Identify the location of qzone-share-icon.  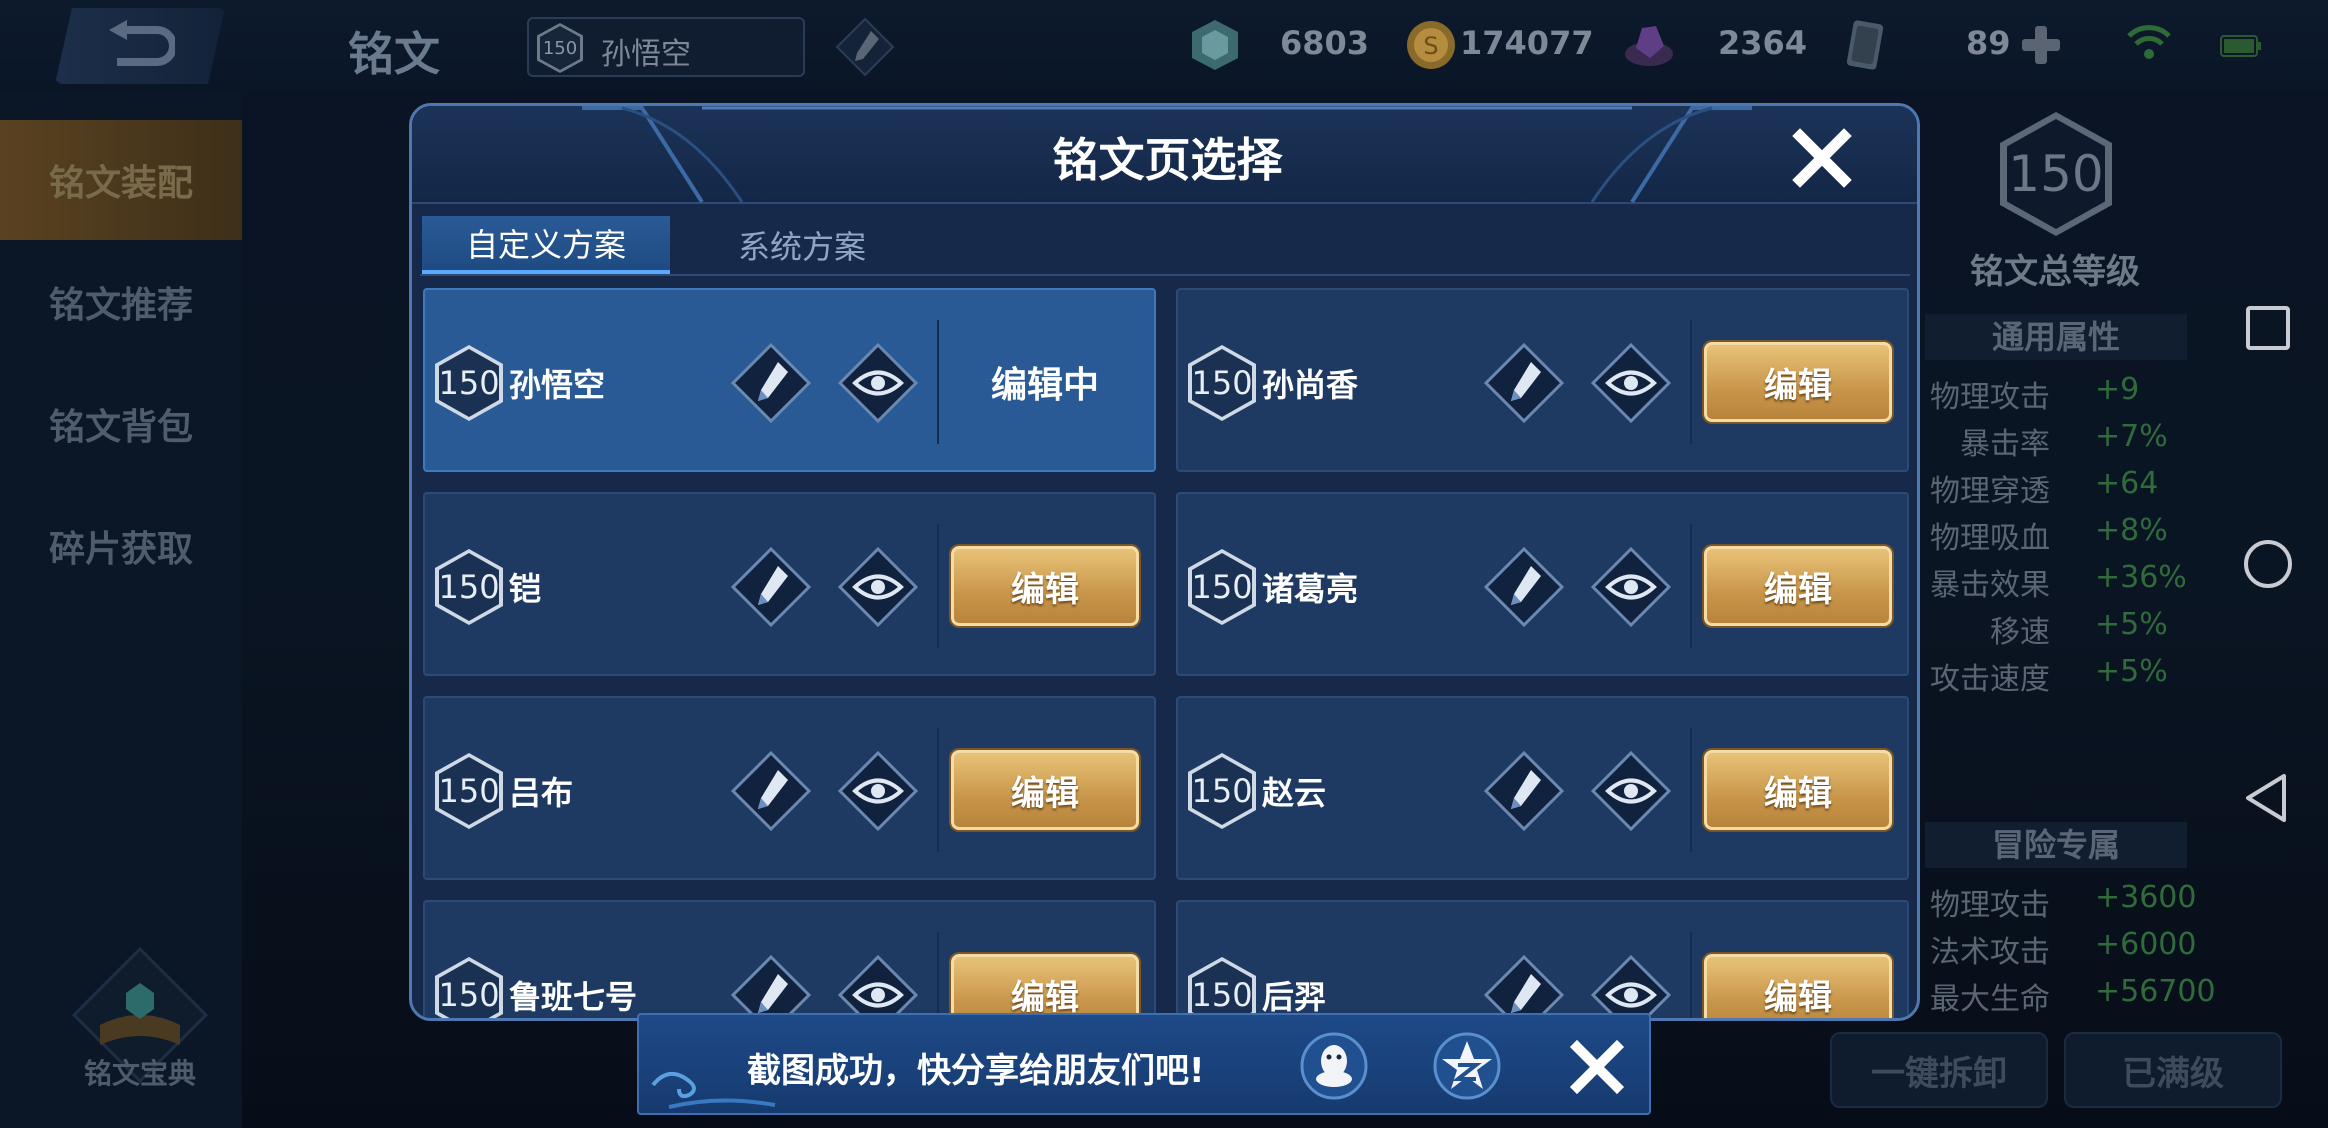
(1467, 1066).